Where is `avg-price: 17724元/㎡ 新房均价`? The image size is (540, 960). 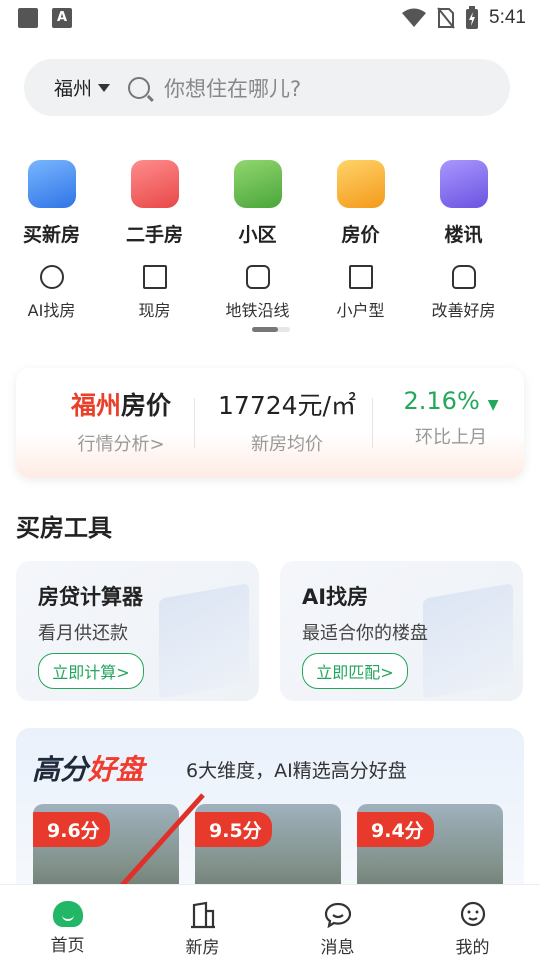
avg-price: 17724元/㎡ 新房均价 is located at coordinates (287, 421).